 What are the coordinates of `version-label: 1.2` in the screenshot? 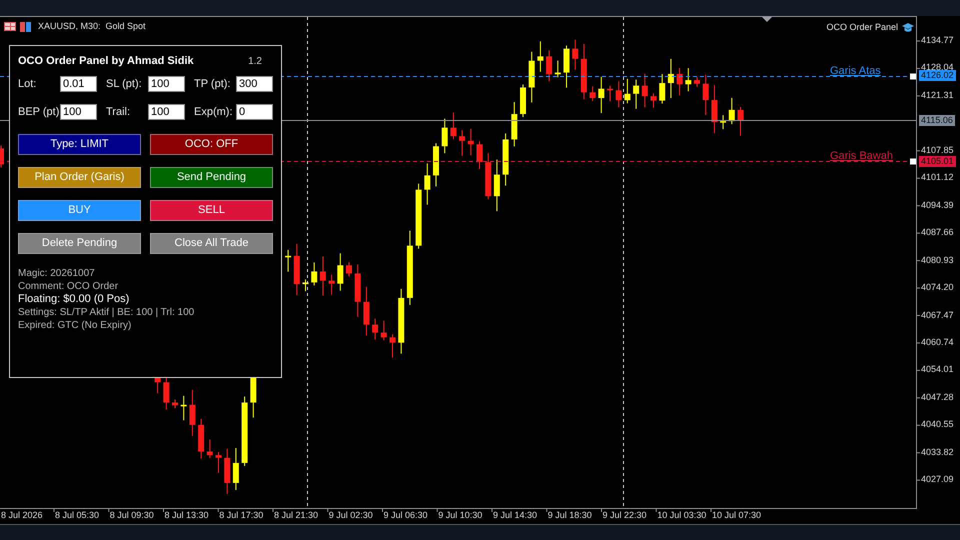 It's located at (255, 61).